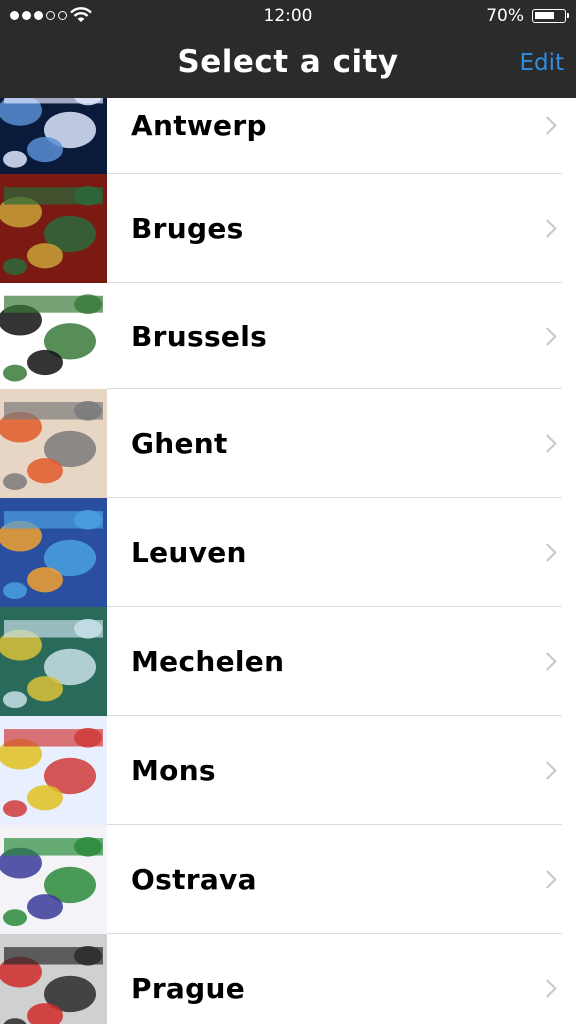 This screenshot has width=576, height=1024. I want to click on city-row-antwerp: Antwerp, so click(288, 136).